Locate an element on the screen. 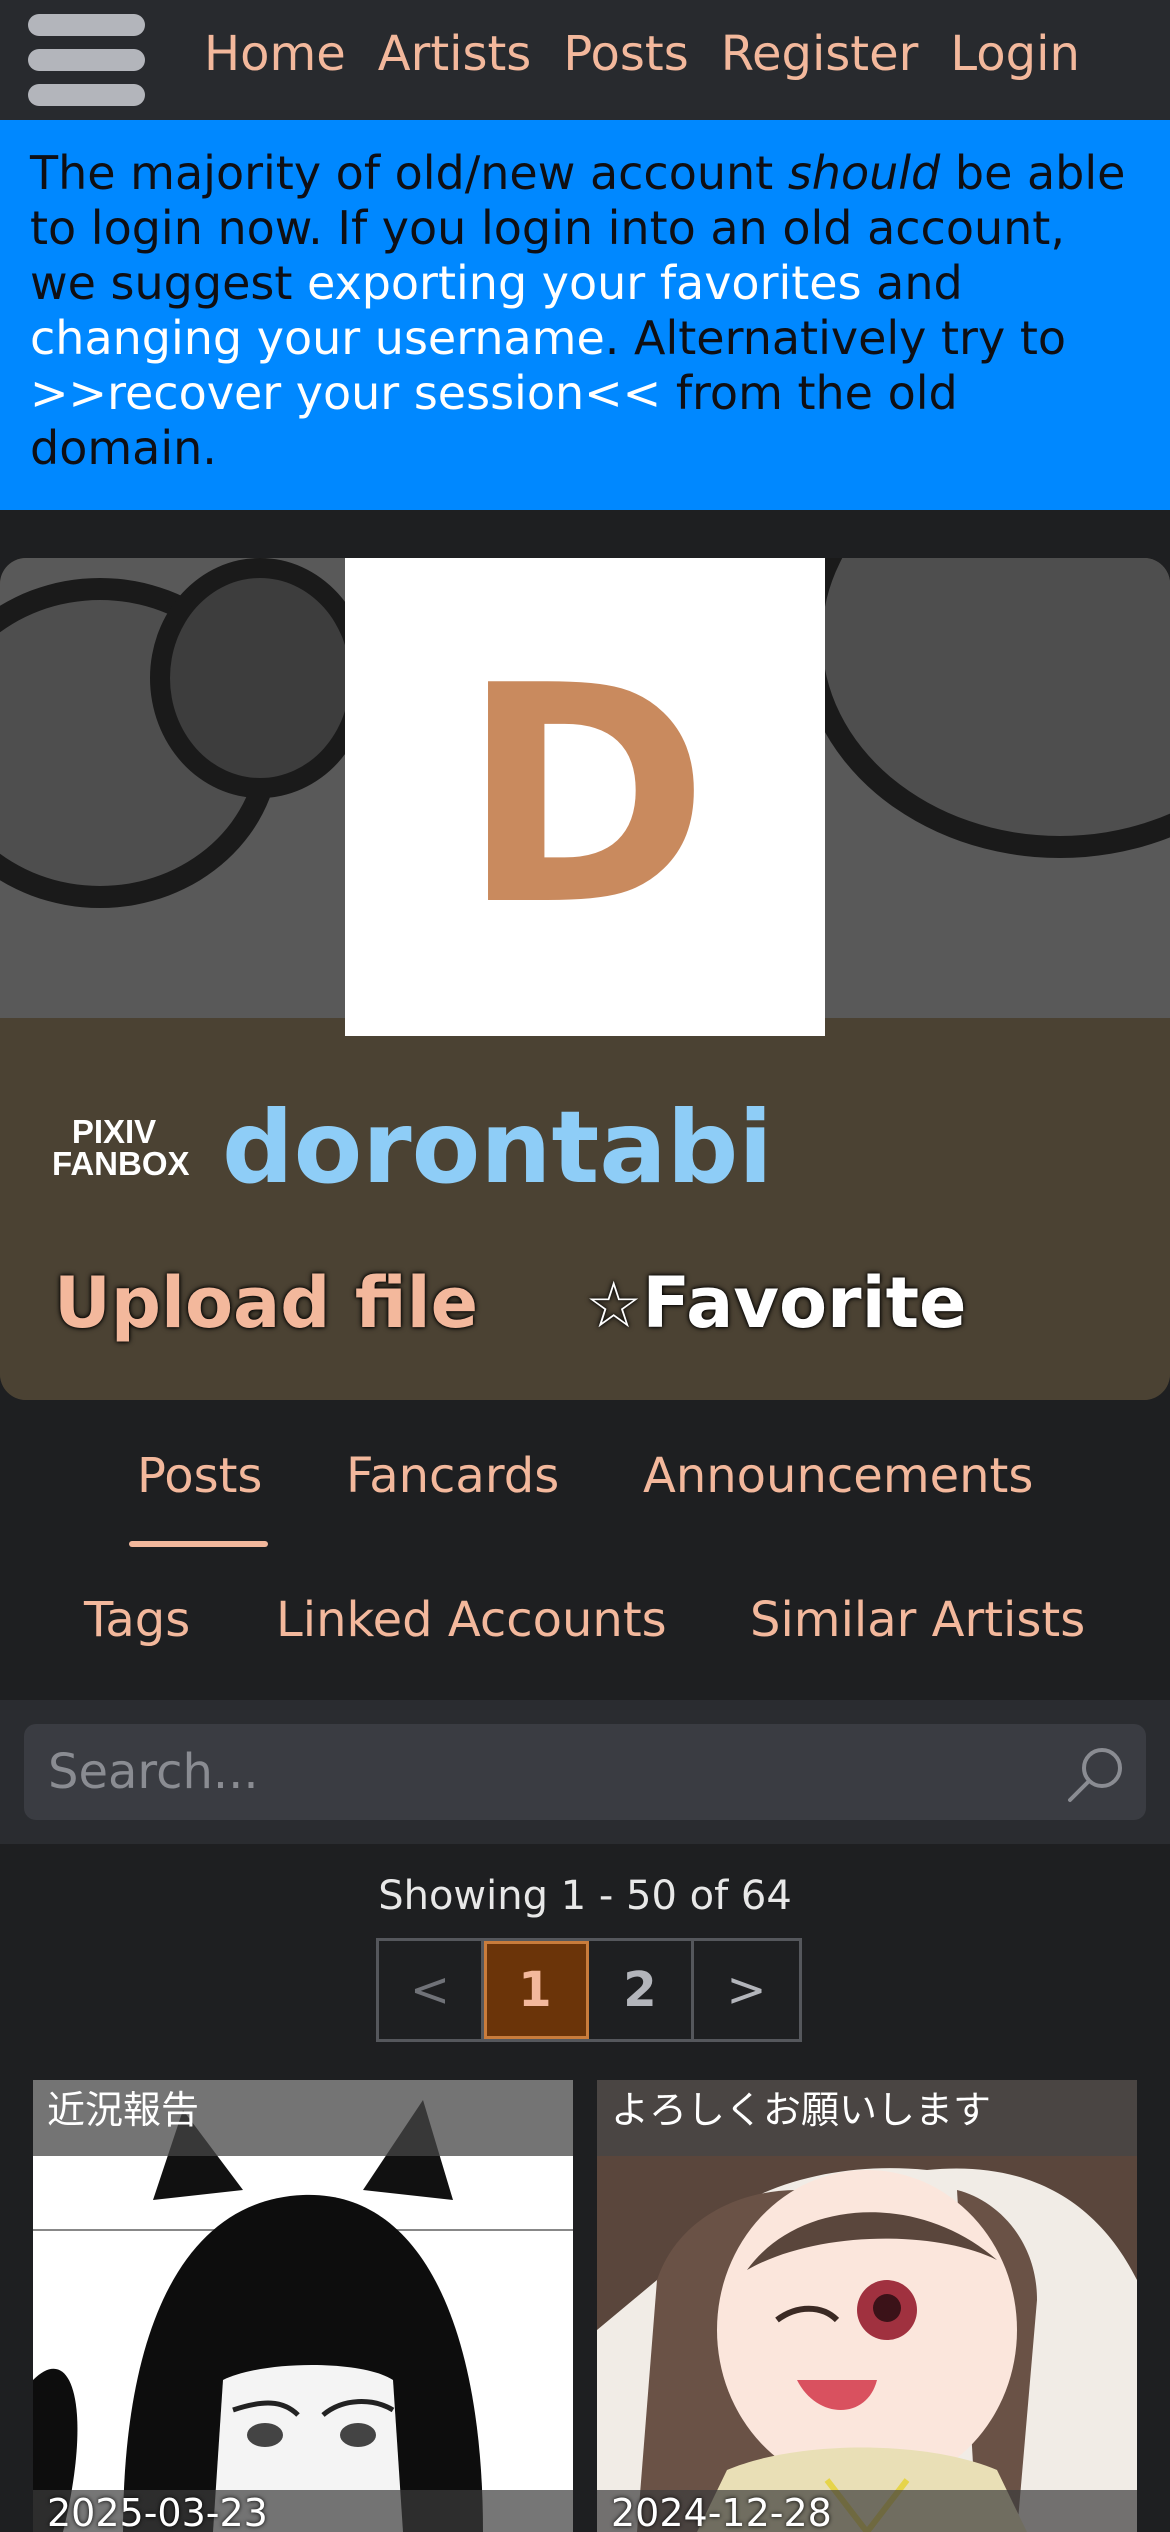 The height and width of the screenshot is (2532, 1170). favorite-label: Favorite is located at coordinates (804, 1303).